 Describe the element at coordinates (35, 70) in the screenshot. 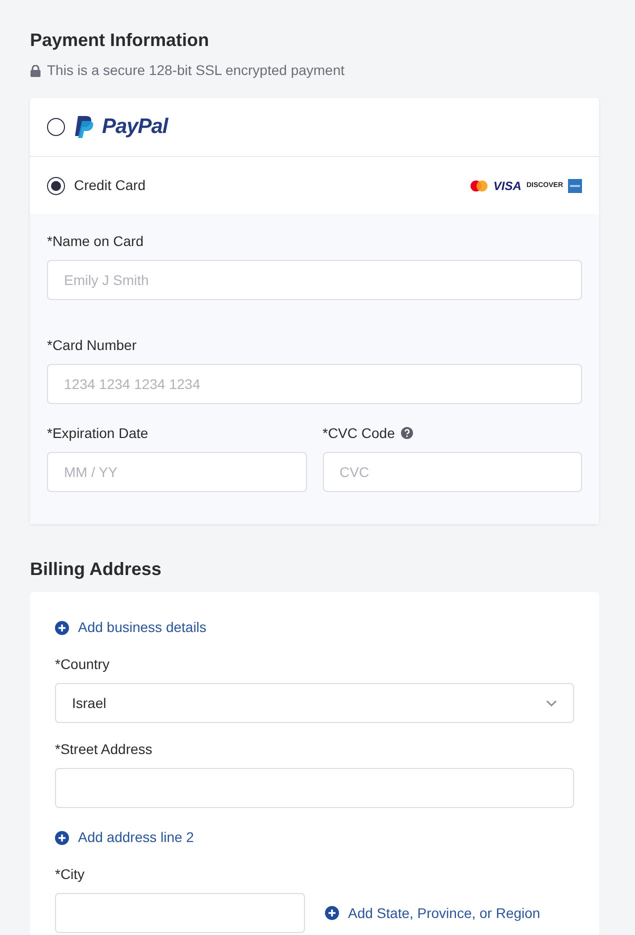

I see `lock-icon` at that location.